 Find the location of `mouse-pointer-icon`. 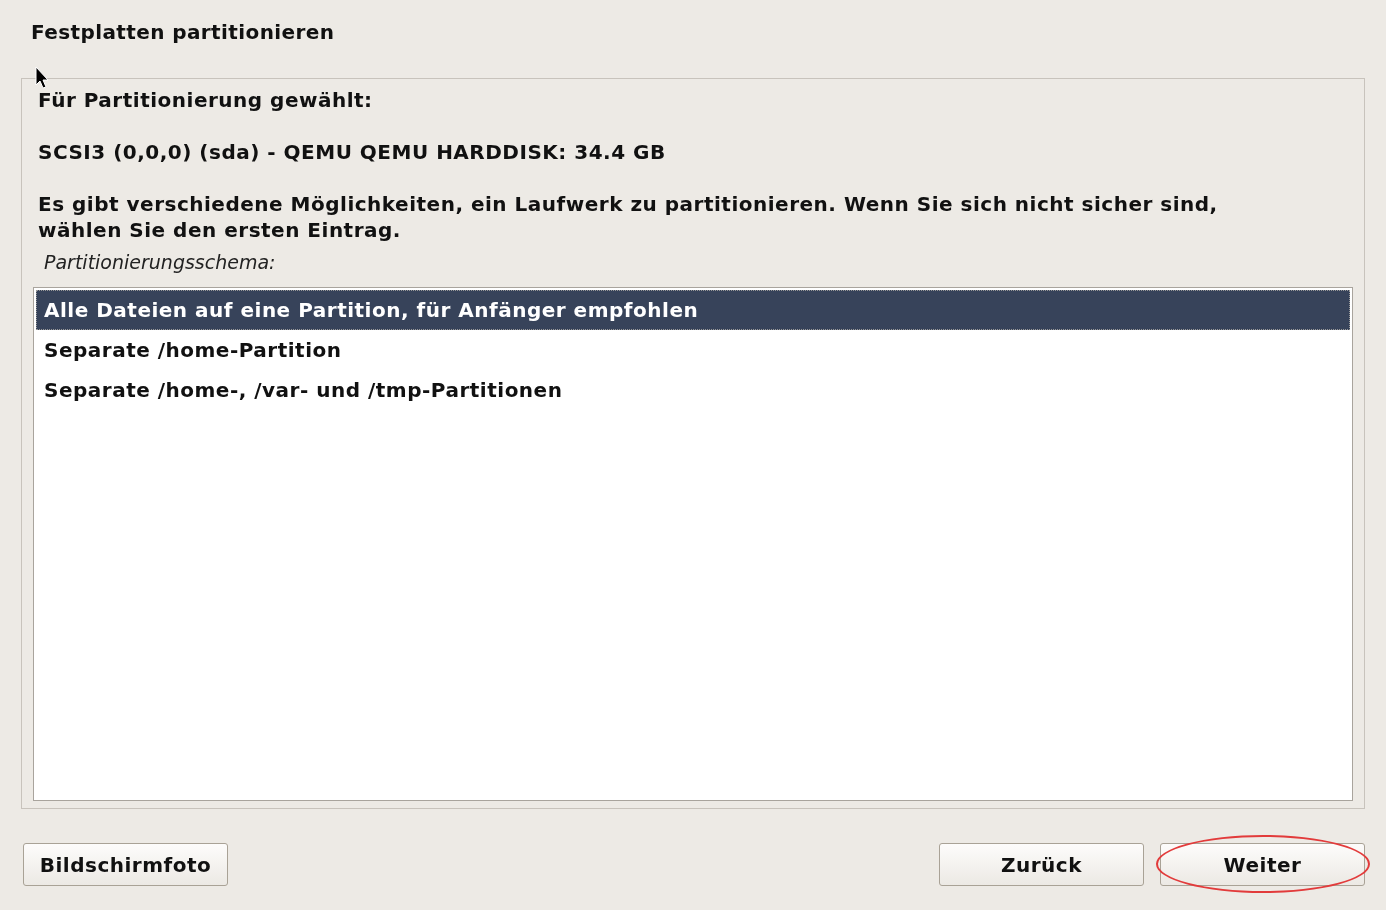

mouse-pointer-icon is located at coordinates (43, 78).